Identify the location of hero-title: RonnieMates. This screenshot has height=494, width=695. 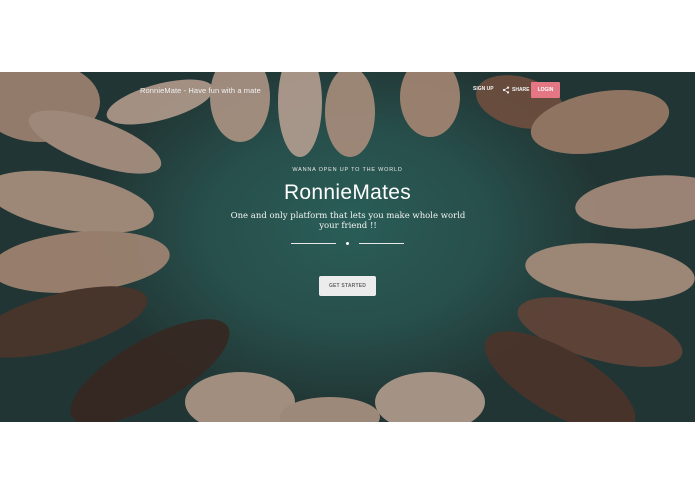
(347, 192).